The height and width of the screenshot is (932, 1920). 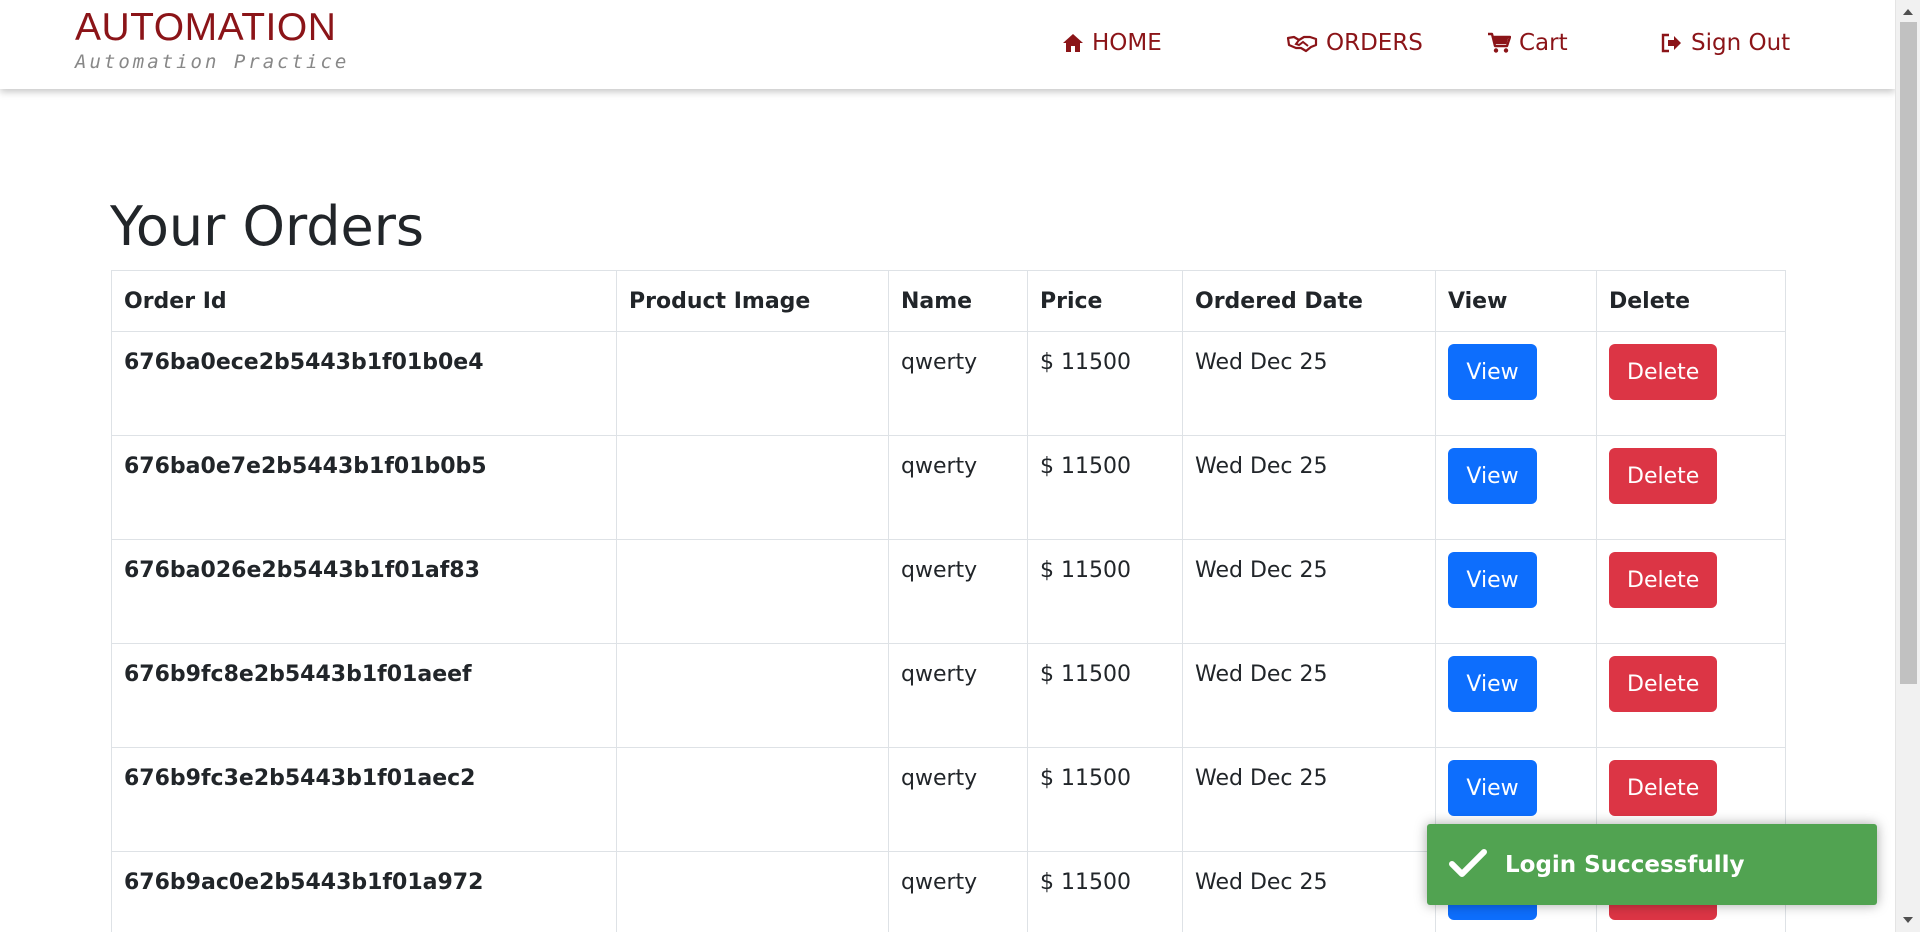 I want to click on order-id-cell: 676ba026e2b5443b1f01af83, so click(x=364, y=591).